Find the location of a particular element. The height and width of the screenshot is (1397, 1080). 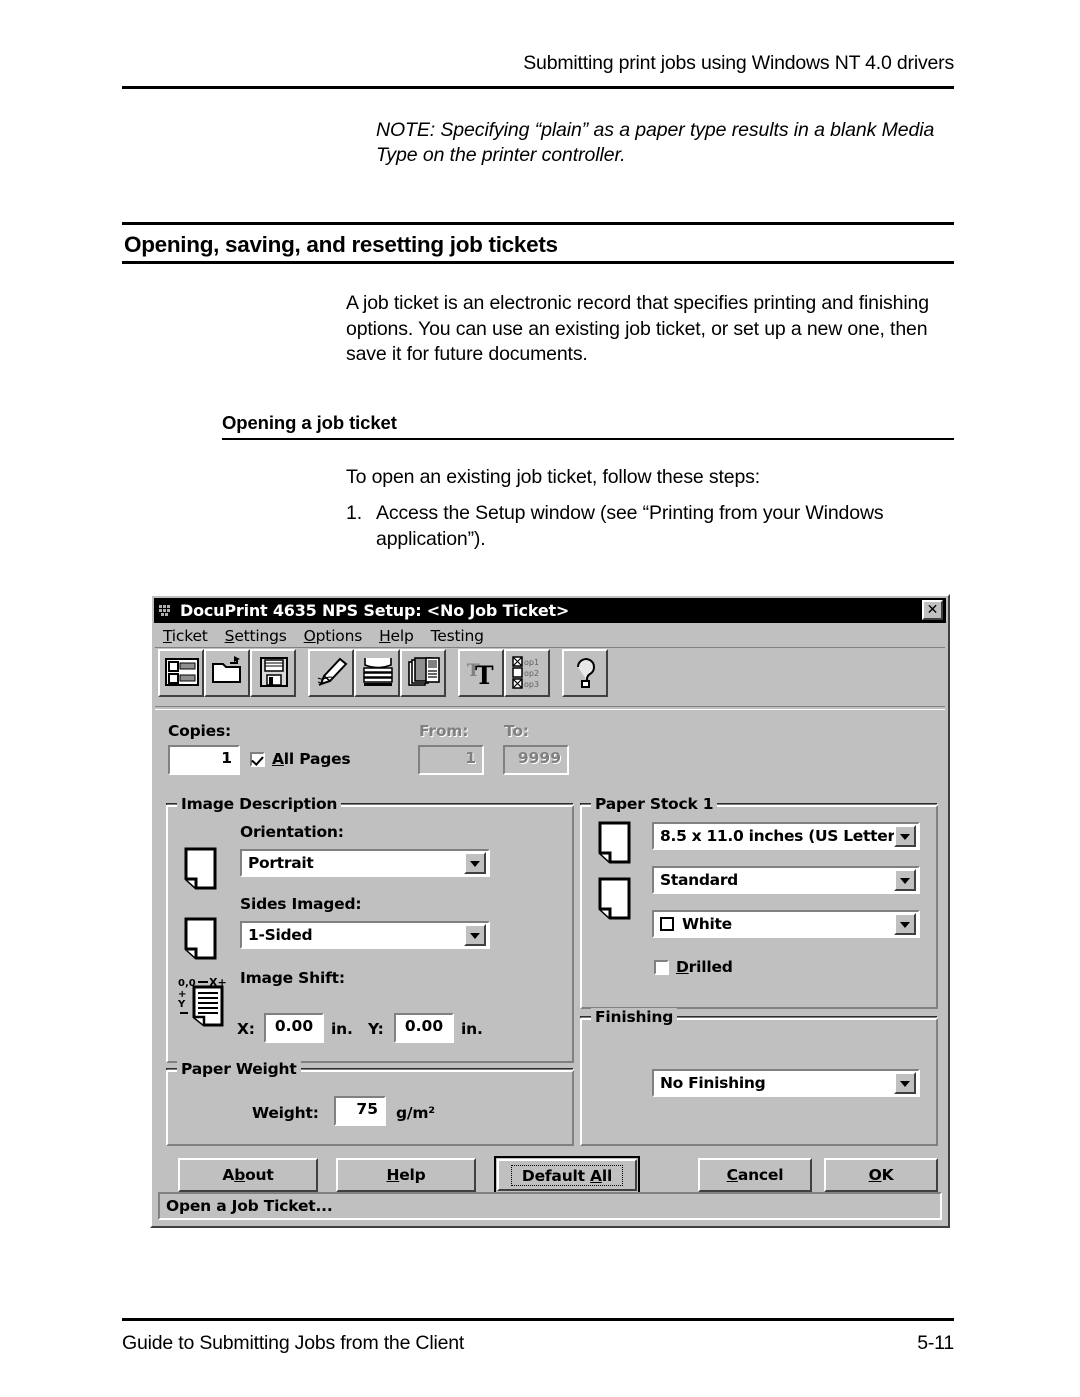

menu-item-help: Help is located at coordinates (396, 636).